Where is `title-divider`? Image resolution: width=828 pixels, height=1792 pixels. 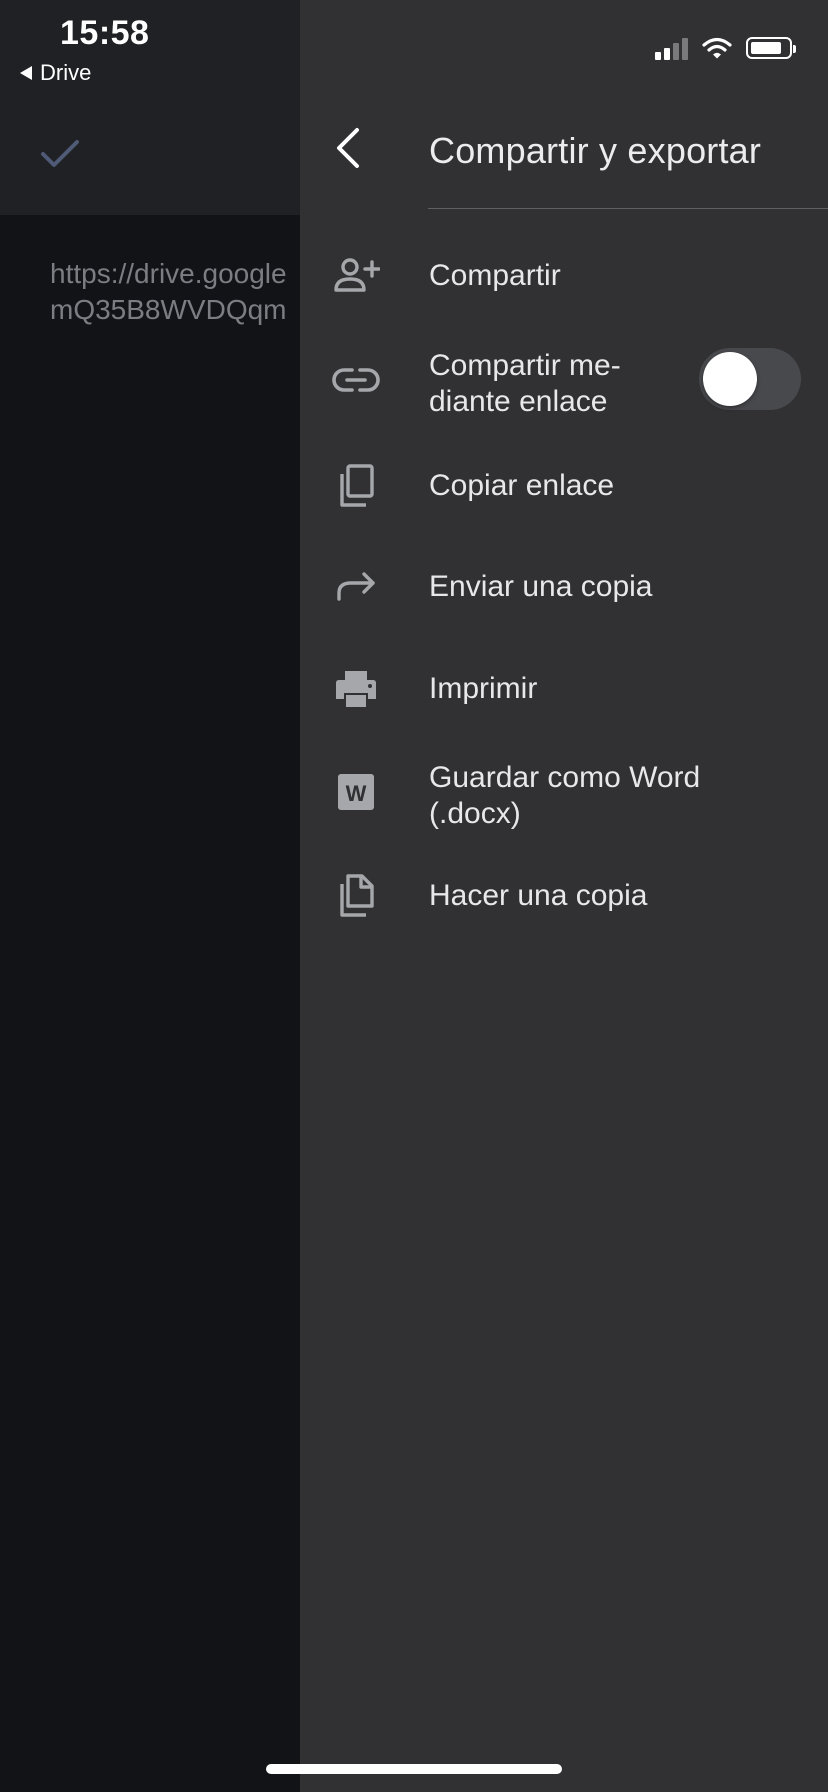
title-divider is located at coordinates (628, 208).